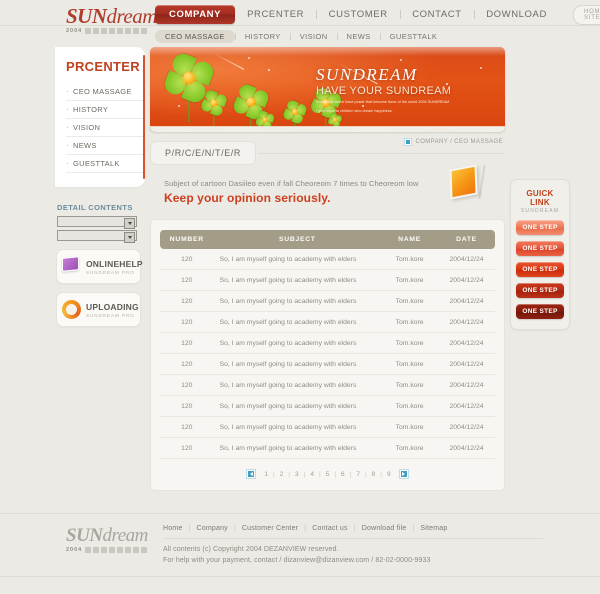 This screenshot has height=594, width=600. Describe the element at coordinates (203, 153) in the screenshot. I see `section-tab-prcenter: P/R/C/E/N/T/E/R` at that location.